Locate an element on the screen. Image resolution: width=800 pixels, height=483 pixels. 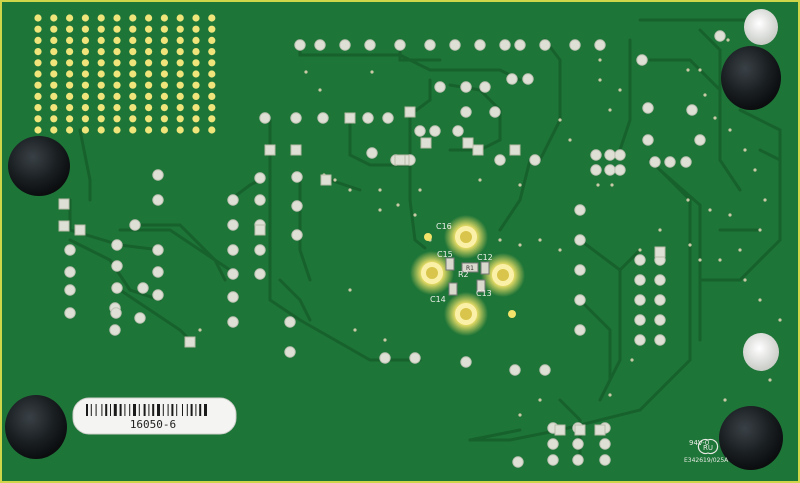
ul-ru-mark: RU is located at coordinates (708, 448).